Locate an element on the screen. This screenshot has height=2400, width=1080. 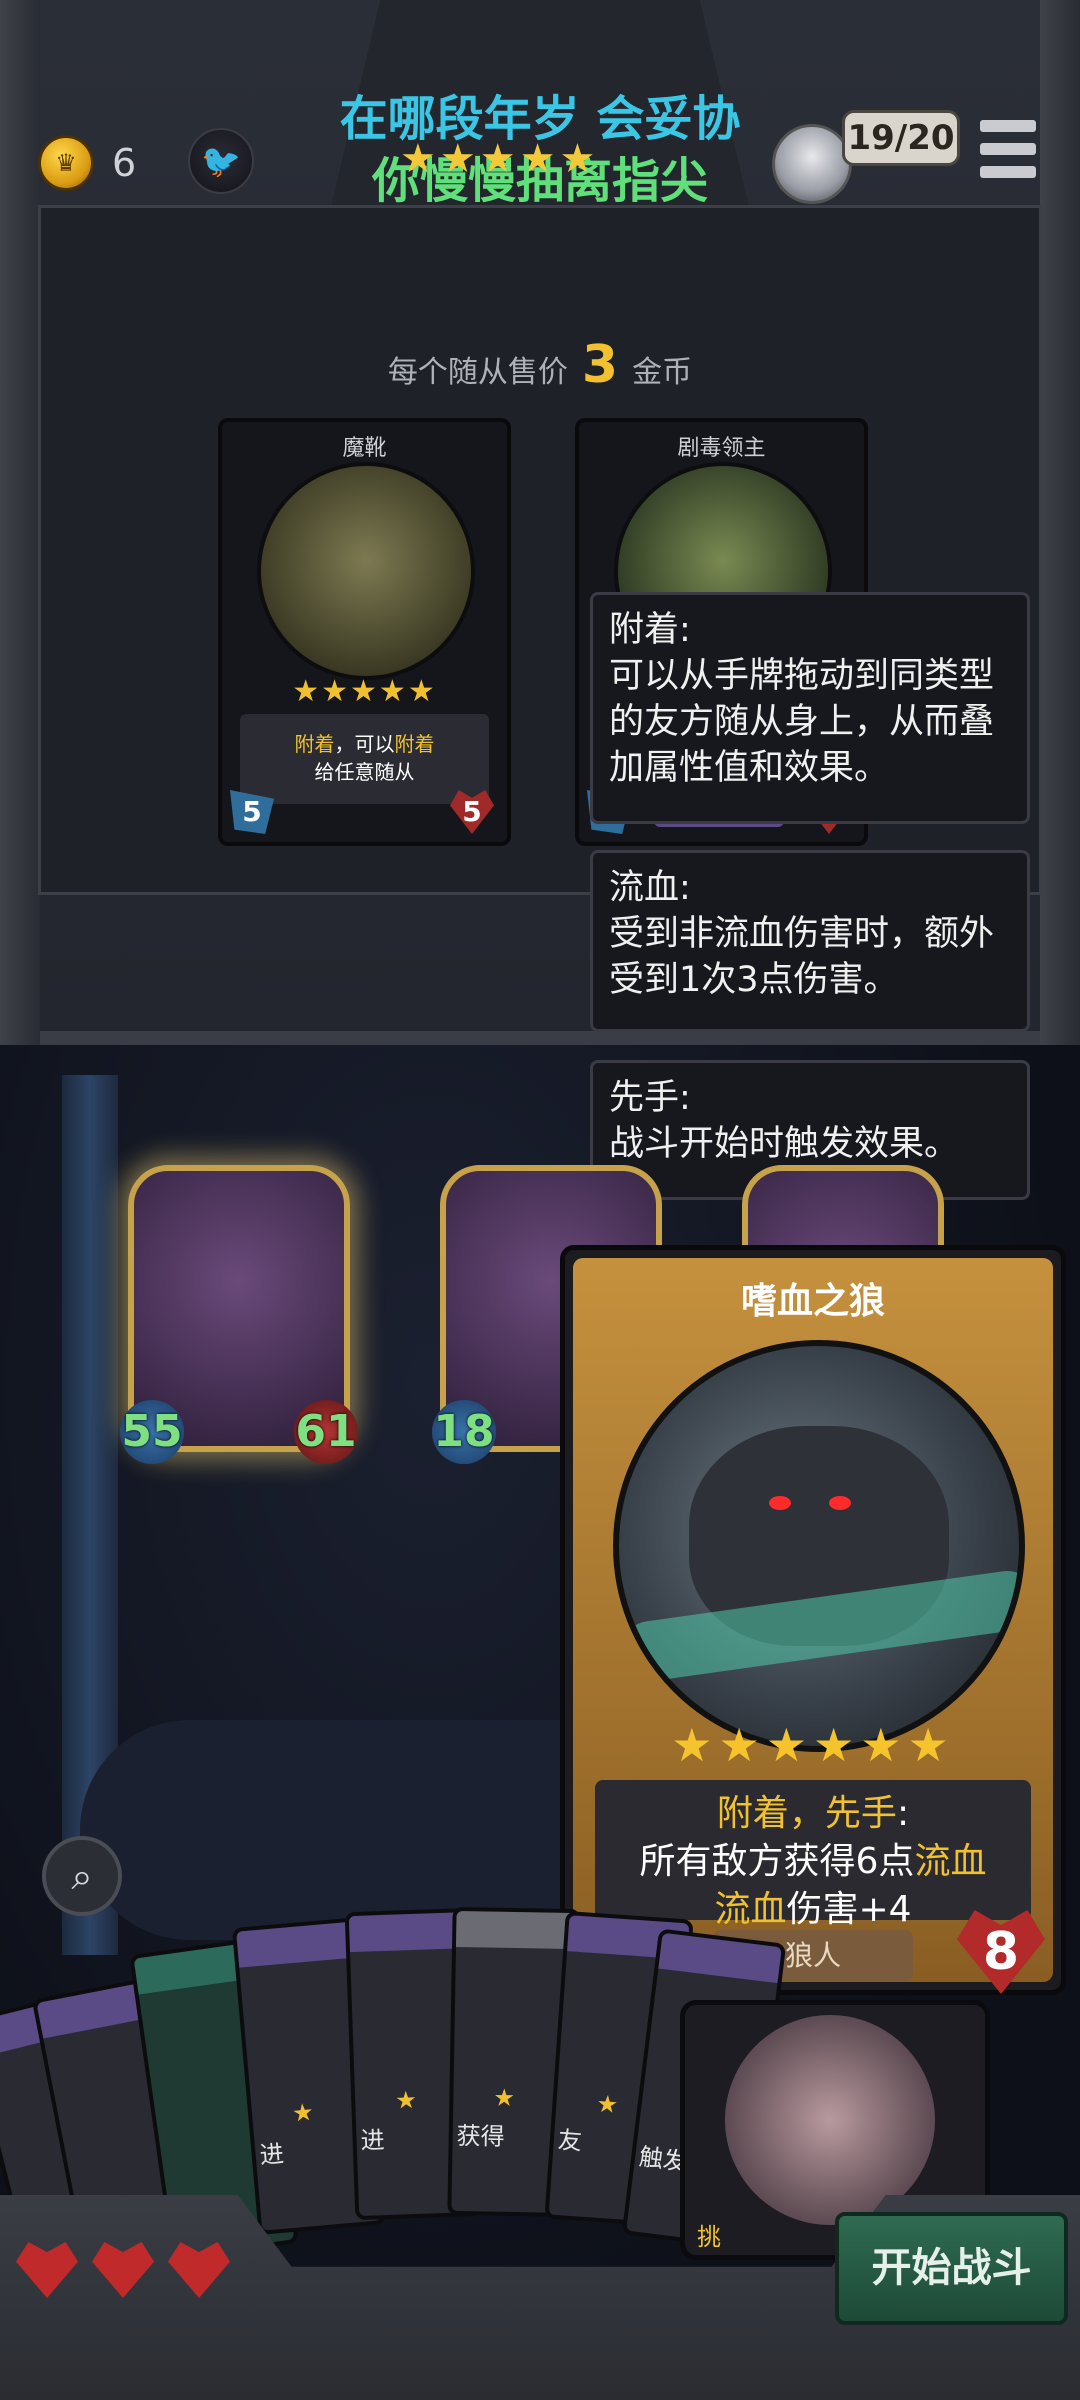
card-description: 附着，可以附着 给任意随从 is located at coordinates (364, 759).